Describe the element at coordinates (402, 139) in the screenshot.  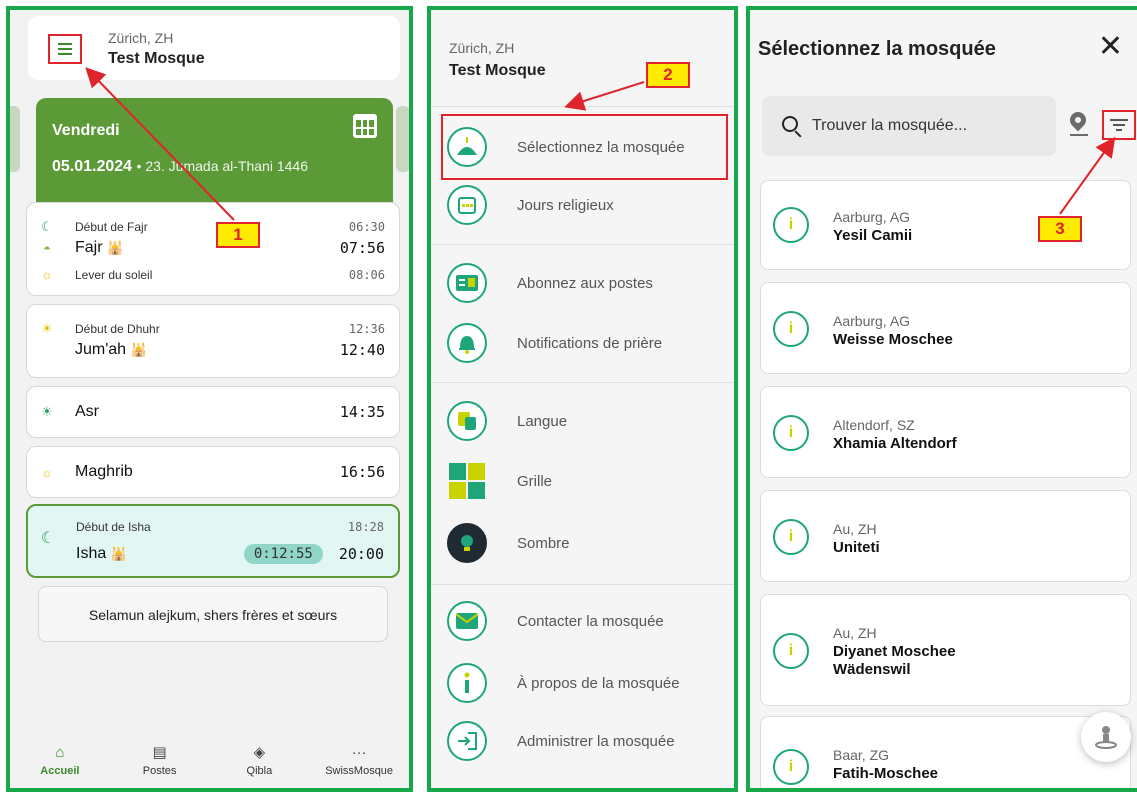
I see `next-day-tab` at that location.